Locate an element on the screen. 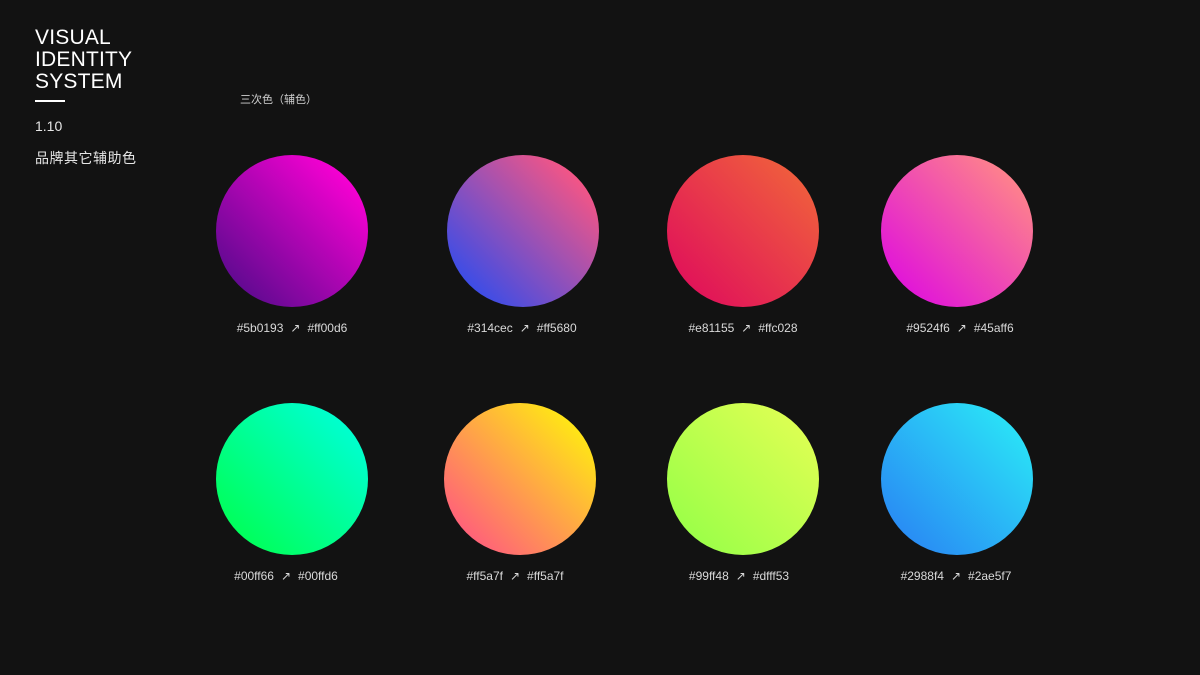 Image resolution: width=1200 pixels, height=675 pixels. brand-title-line-3: SYSTEM is located at coordinates (79, 81).